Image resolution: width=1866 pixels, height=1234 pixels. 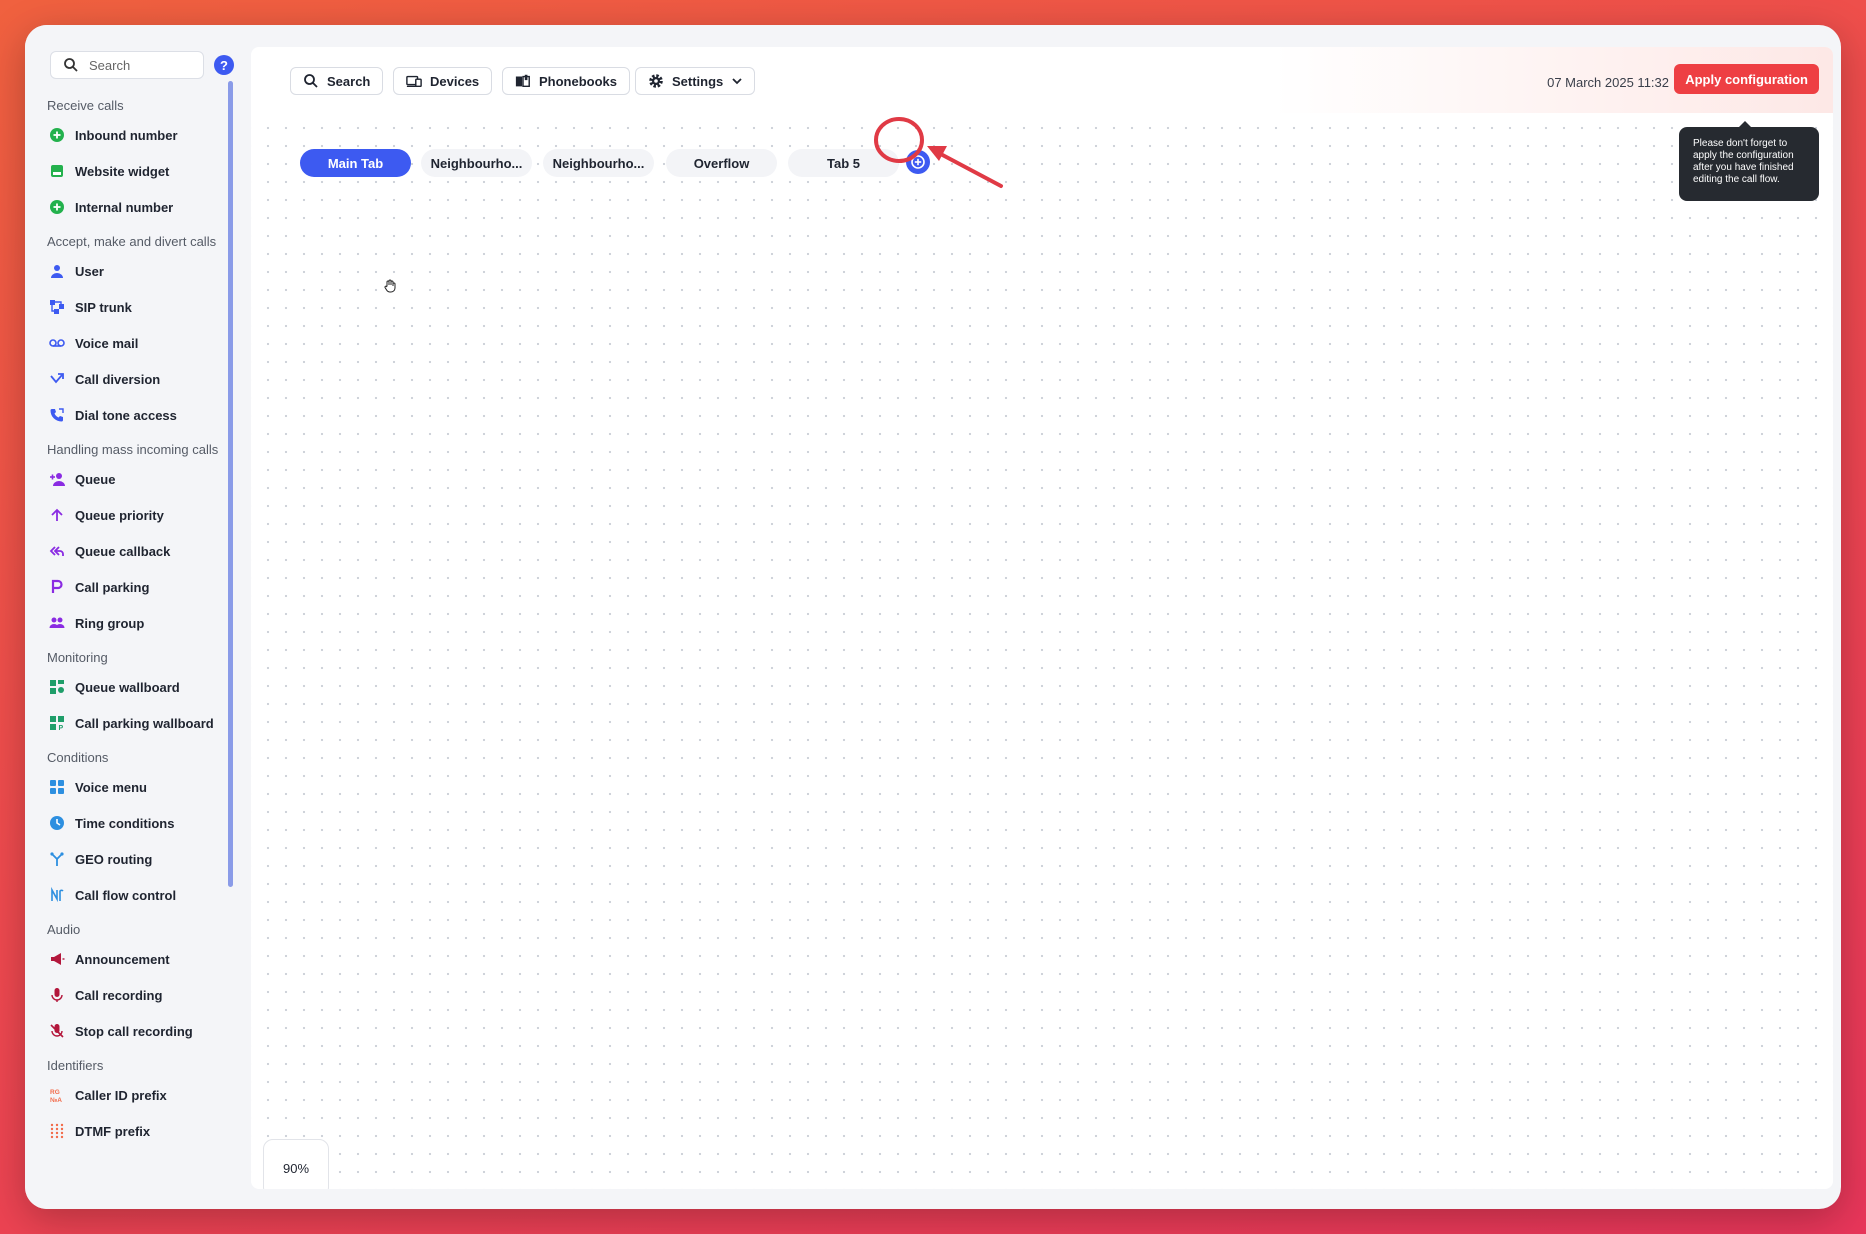 I want to click on parking-wallboard-icon: P, so click(x=57, y=723).